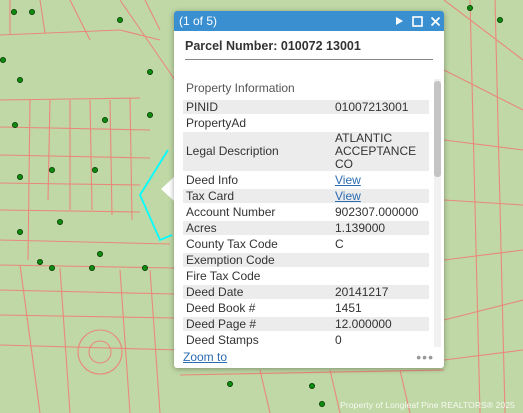  What do you see at coordinates (257, 107) in the screenshot?
I see `attribute-key: PINID` at bounding box center [257, 107].